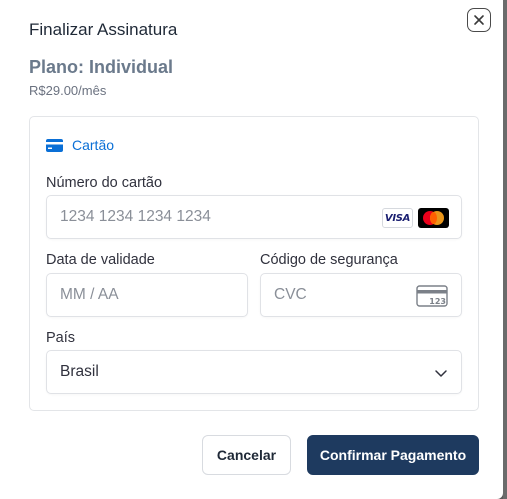 The height and width of the screenshot is (499, 507). Describe the element at coordinates (329, 260) in the screenshot. I see `cvc-label: Código de segurança` at that location.